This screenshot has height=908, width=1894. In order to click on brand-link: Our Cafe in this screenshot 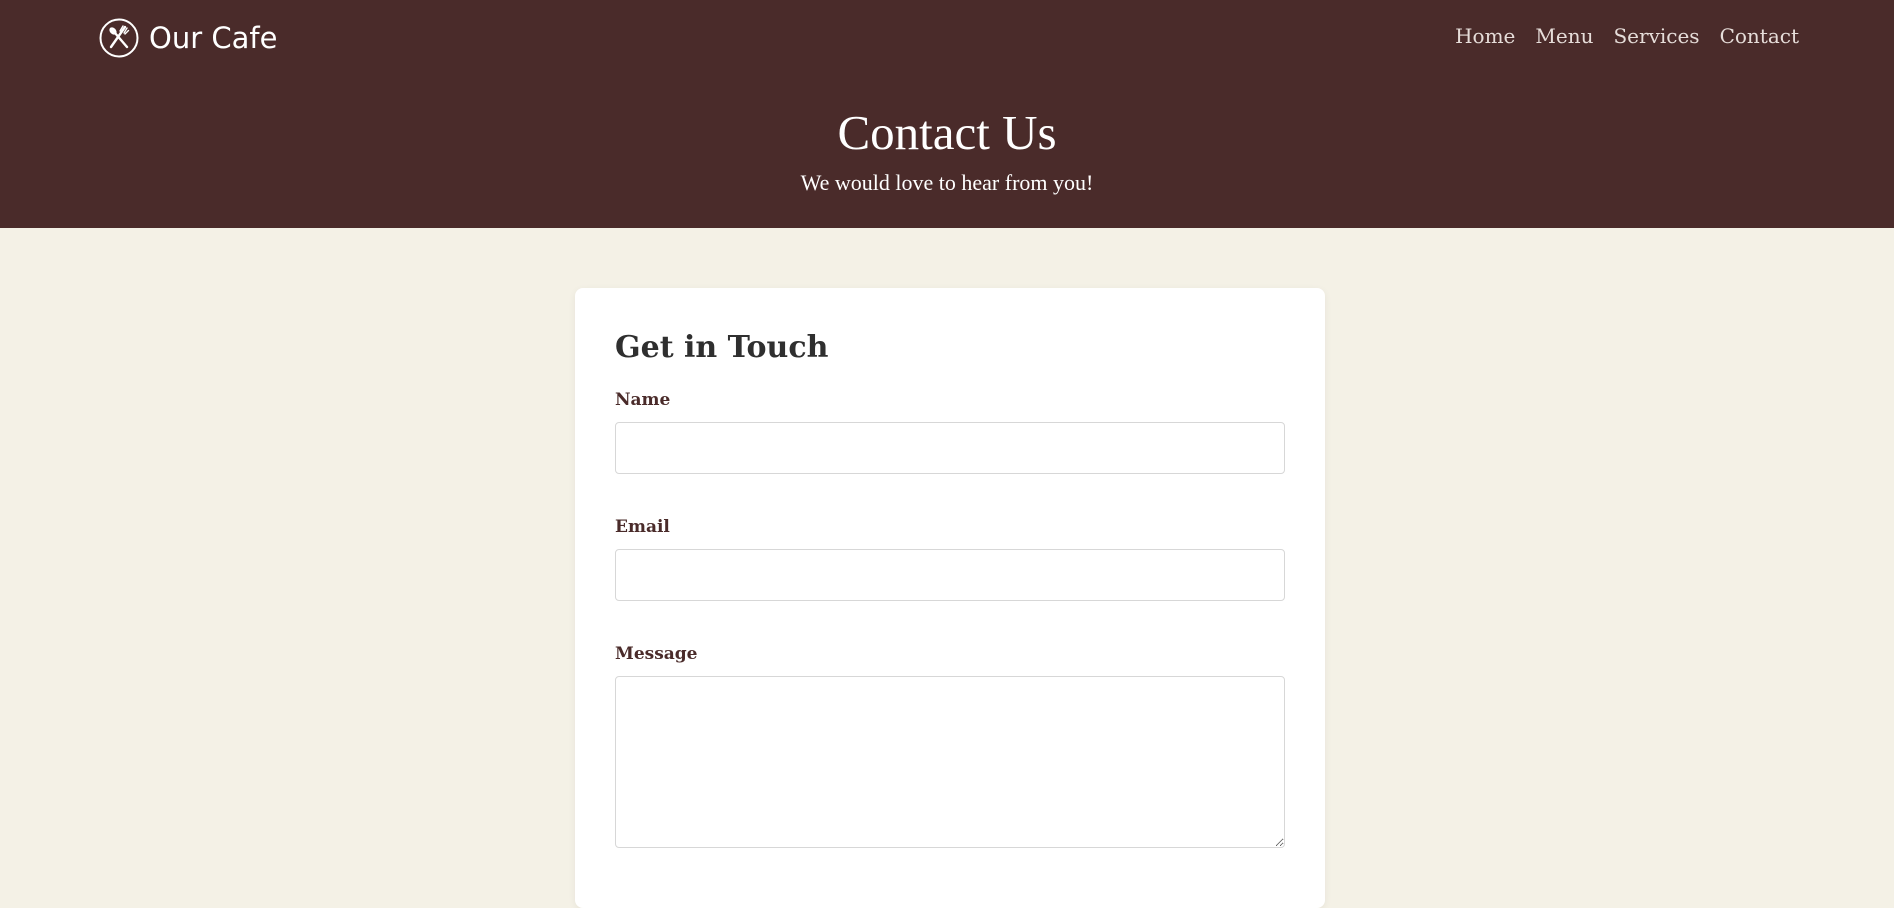, I will do `click(188, 38)`.